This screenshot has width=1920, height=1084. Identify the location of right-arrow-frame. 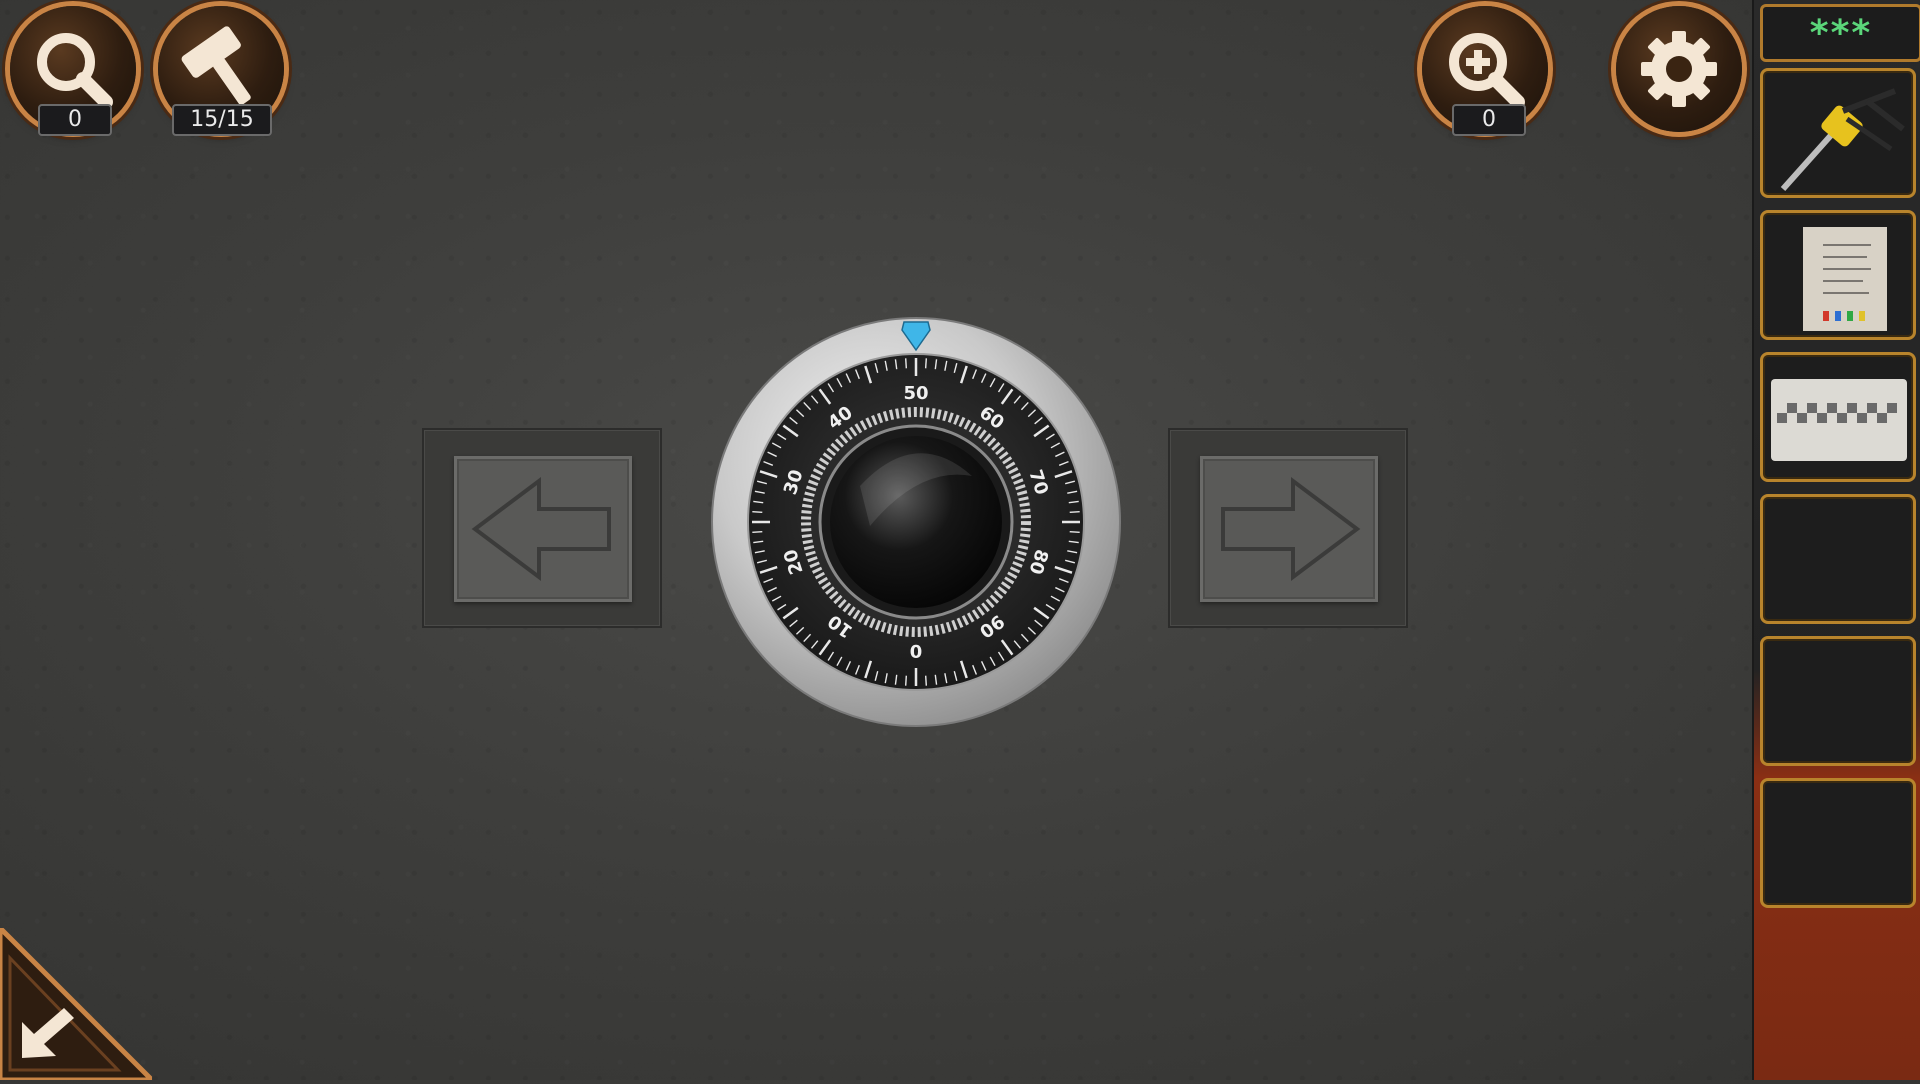
(1288, 528).